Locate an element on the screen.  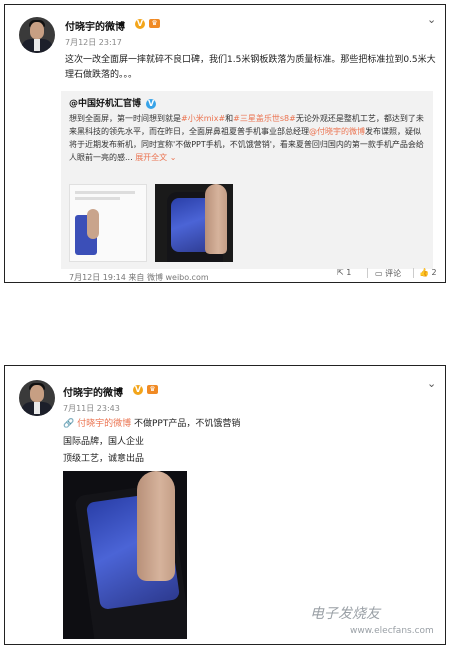
repost-button: ⇱ 1 is located at coordinates (344, 272).